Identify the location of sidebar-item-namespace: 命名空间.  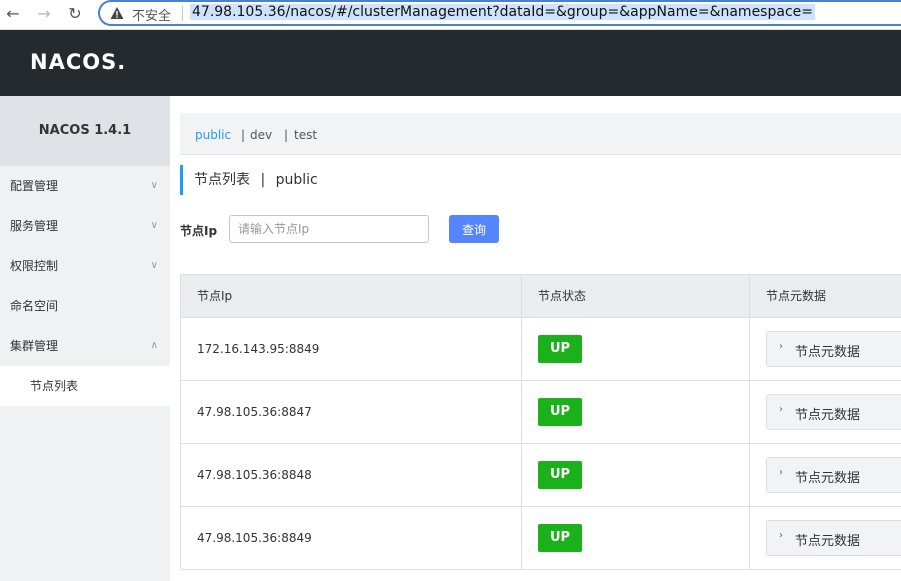
(85, 306).